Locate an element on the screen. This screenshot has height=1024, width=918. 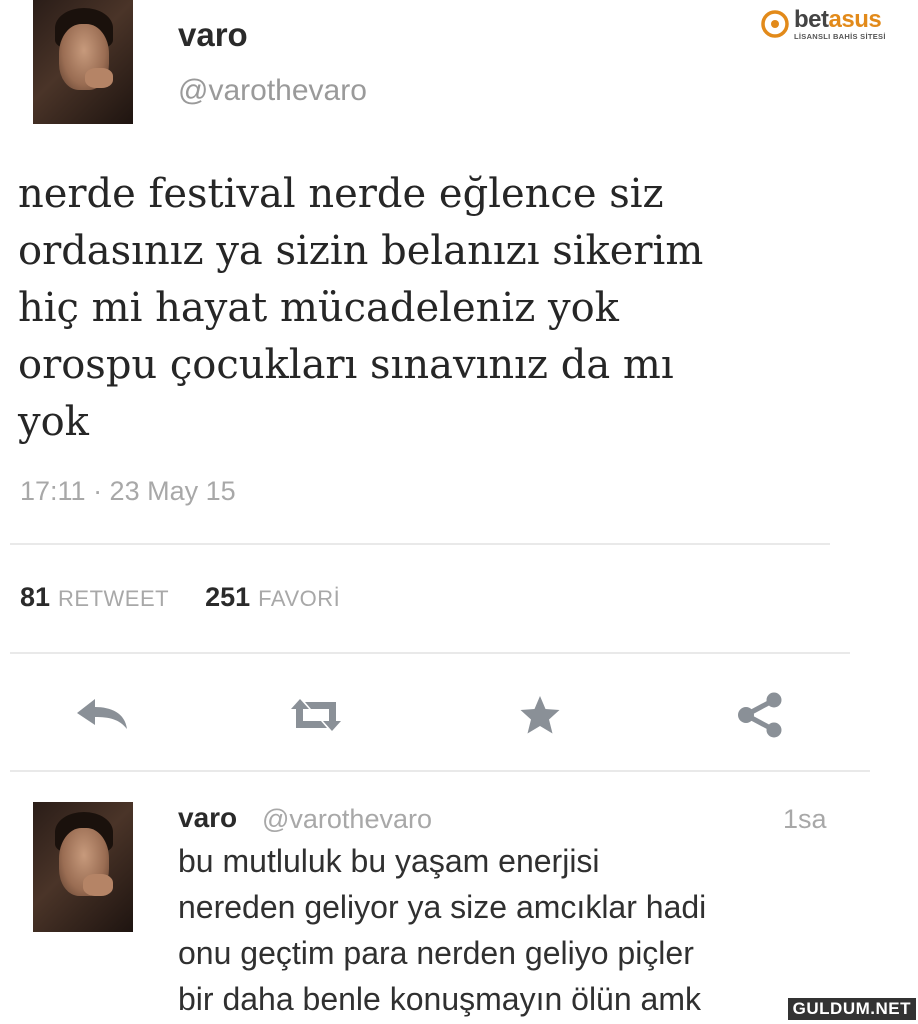
site-watermark: GULDUM.NET is located at coordinates (851, 1009).